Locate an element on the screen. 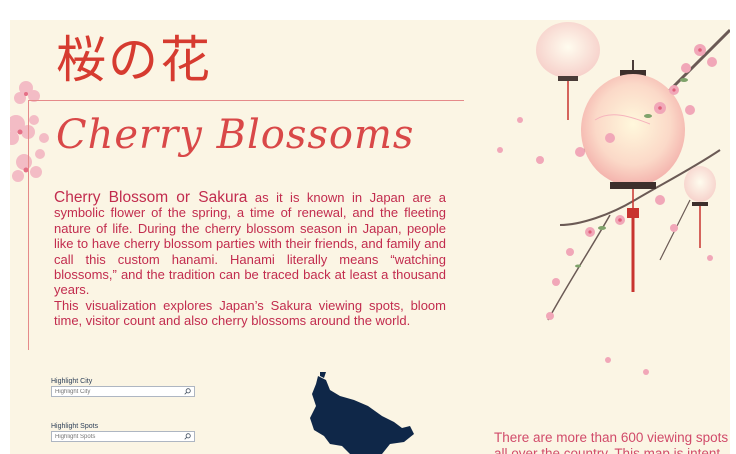  highlight-city-label: Highlight City is located at coordinates (72, 381).